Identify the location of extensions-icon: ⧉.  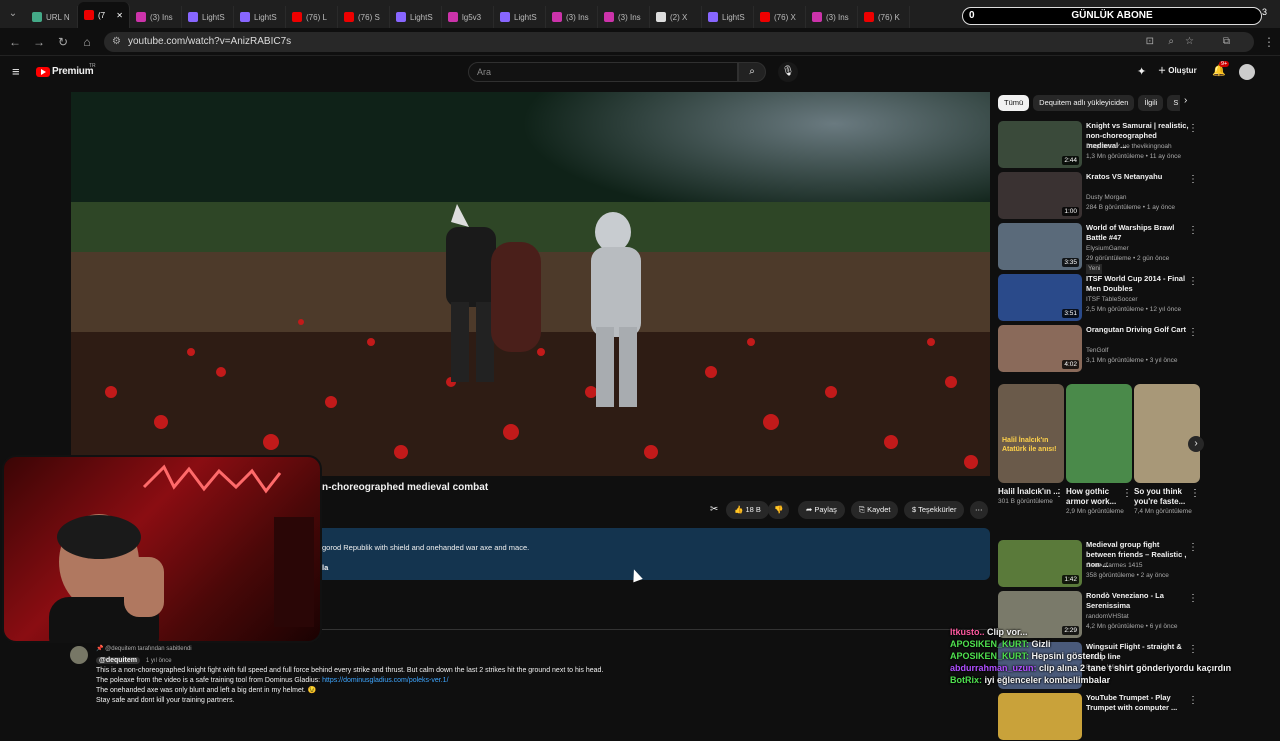
(1226, 42).